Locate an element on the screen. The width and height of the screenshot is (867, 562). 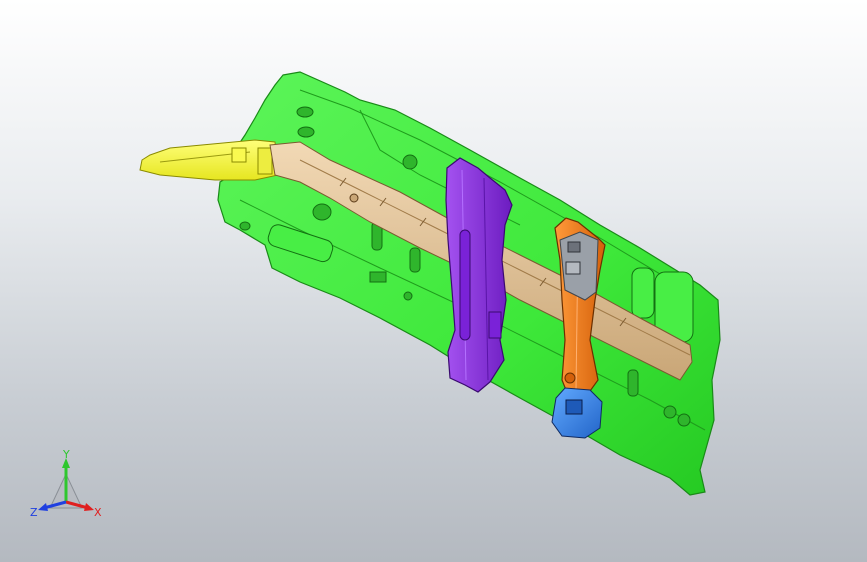
x-axis-arrow-icon is located at coordinates (89, 507).